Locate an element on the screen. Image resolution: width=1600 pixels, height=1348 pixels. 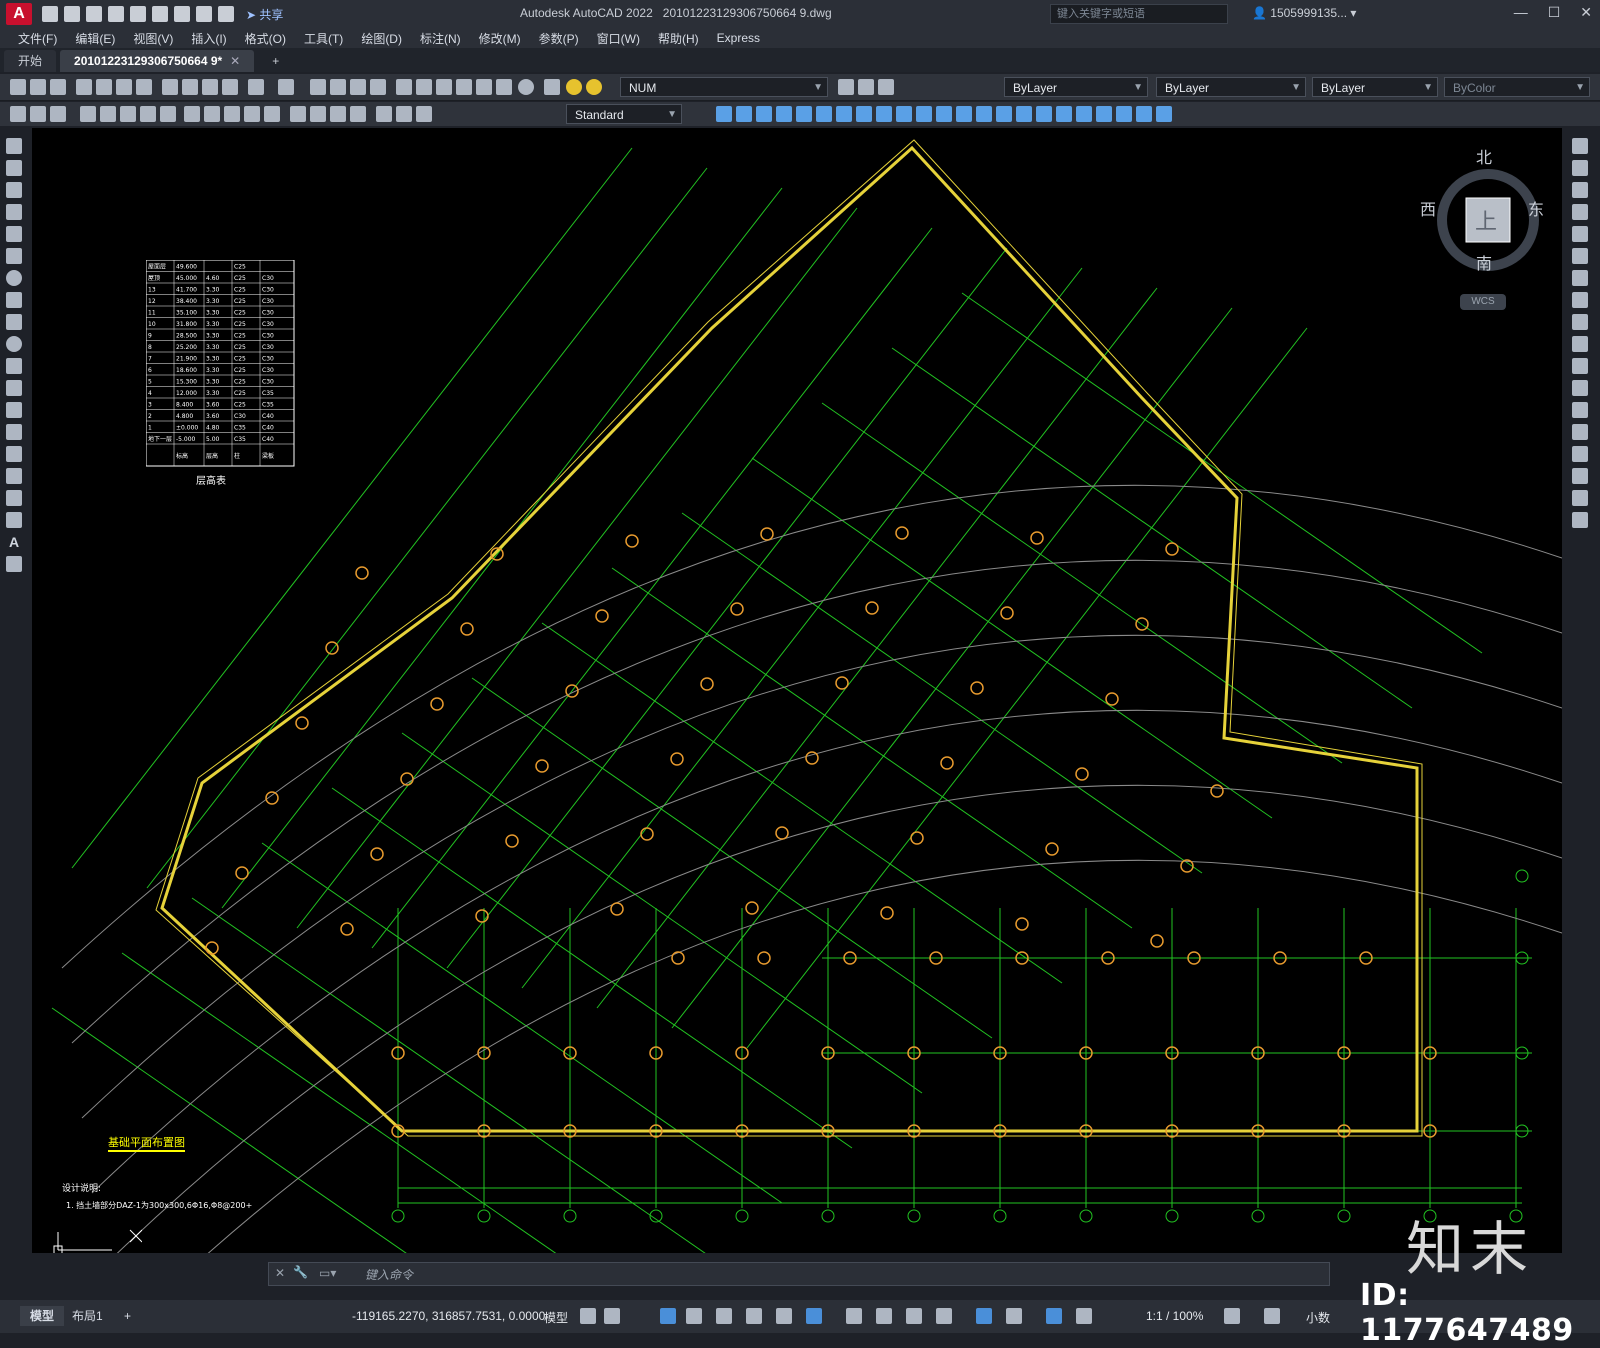
presspull-icon is located at coordinates (1004, 114).